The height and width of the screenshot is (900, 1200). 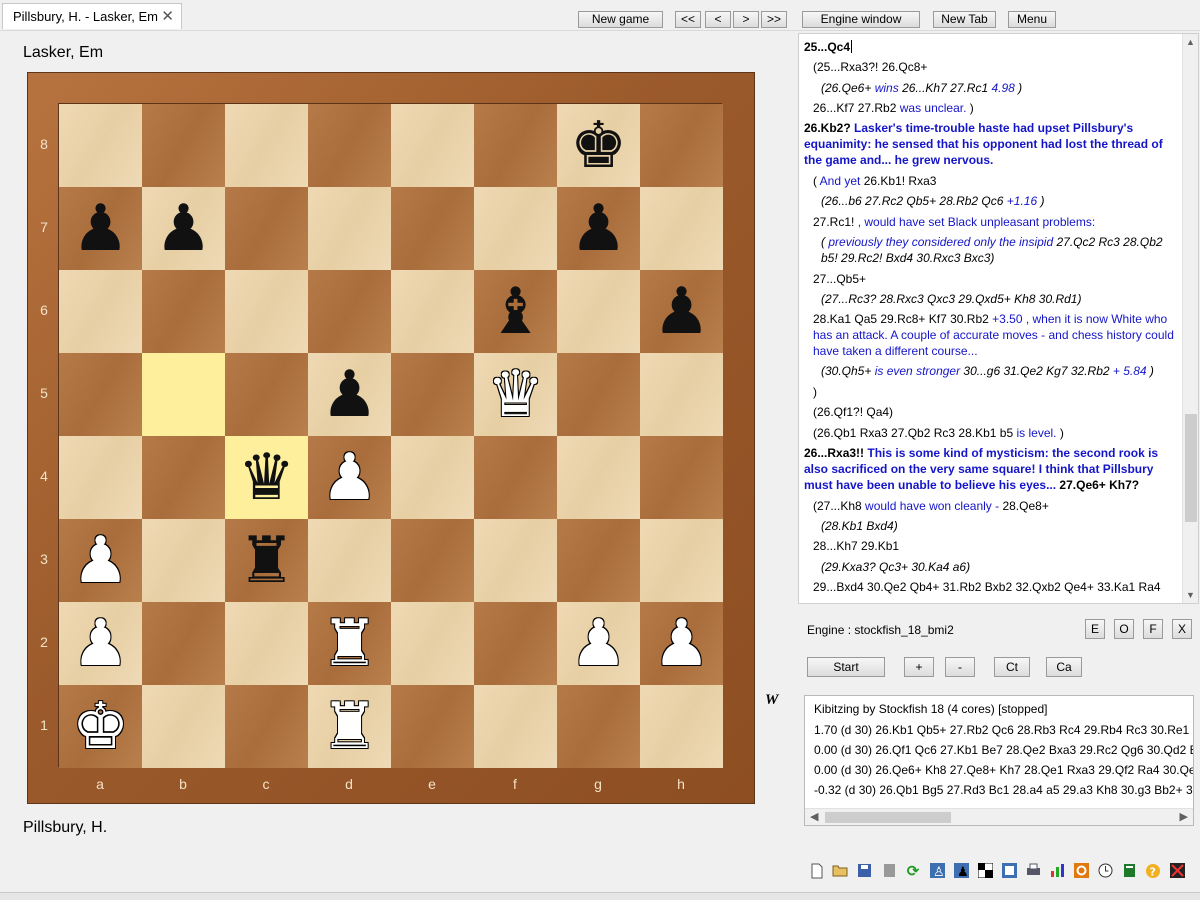 What do you see at coordinates (1153, 629) in the screenshot?
I see `engine-f-button: F` at bounding box center [1153, 629].